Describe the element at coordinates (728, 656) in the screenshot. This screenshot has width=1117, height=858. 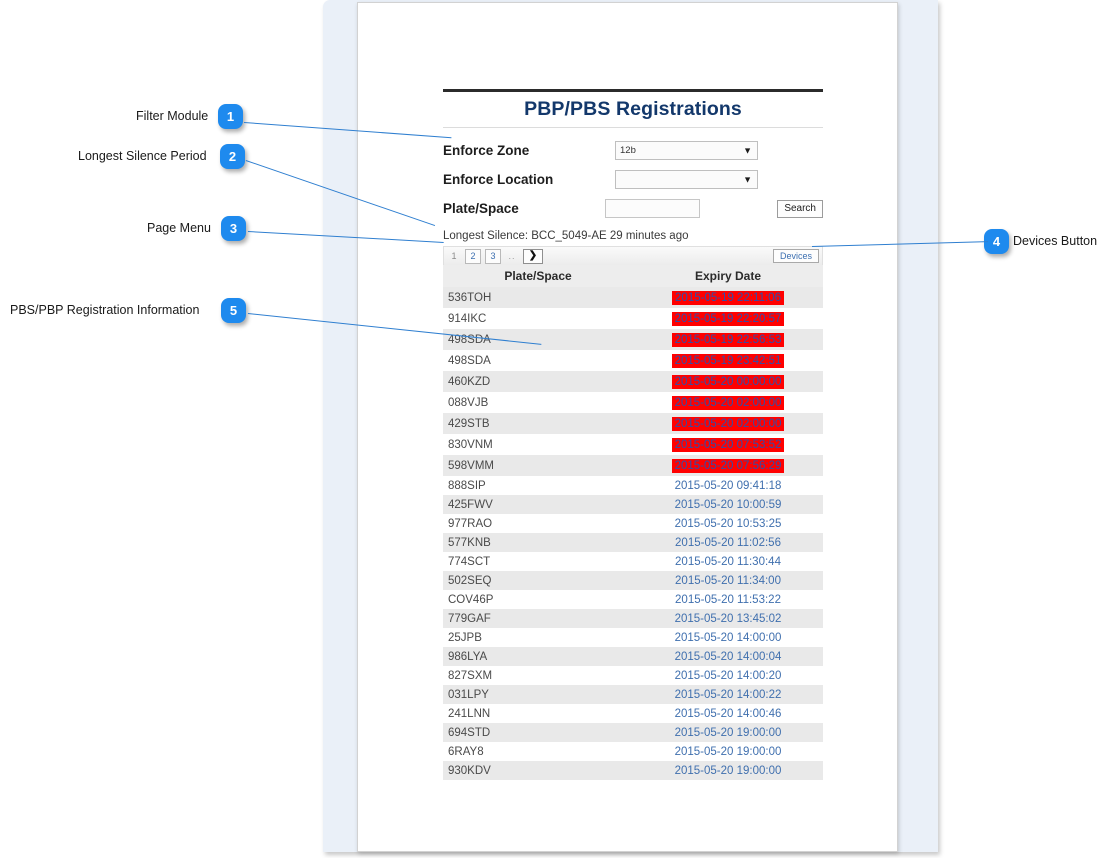
I see `cell-expiry-date: 2015-05-20 14:00:04` at that location.